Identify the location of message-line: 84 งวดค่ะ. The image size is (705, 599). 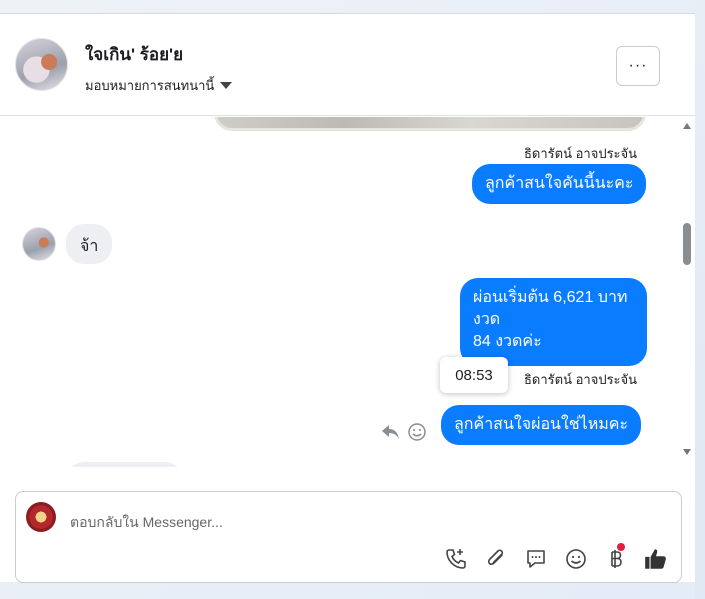
(507, 341).